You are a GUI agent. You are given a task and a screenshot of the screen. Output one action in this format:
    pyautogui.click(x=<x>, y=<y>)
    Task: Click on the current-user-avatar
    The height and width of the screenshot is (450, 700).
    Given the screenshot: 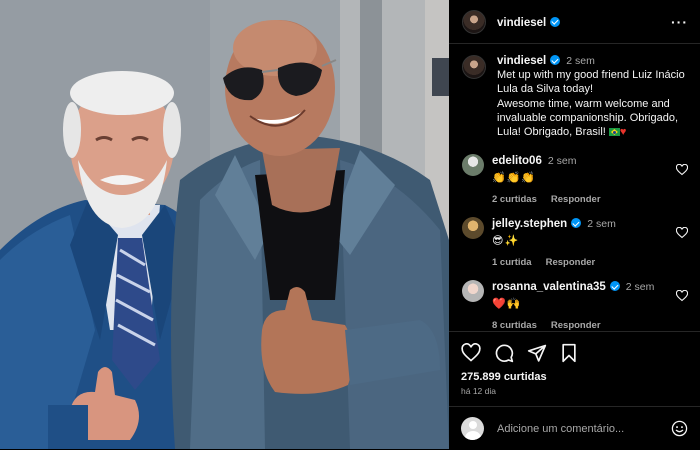 What is the action you would take?
    pyautogui.click(x=472, y=428)
    